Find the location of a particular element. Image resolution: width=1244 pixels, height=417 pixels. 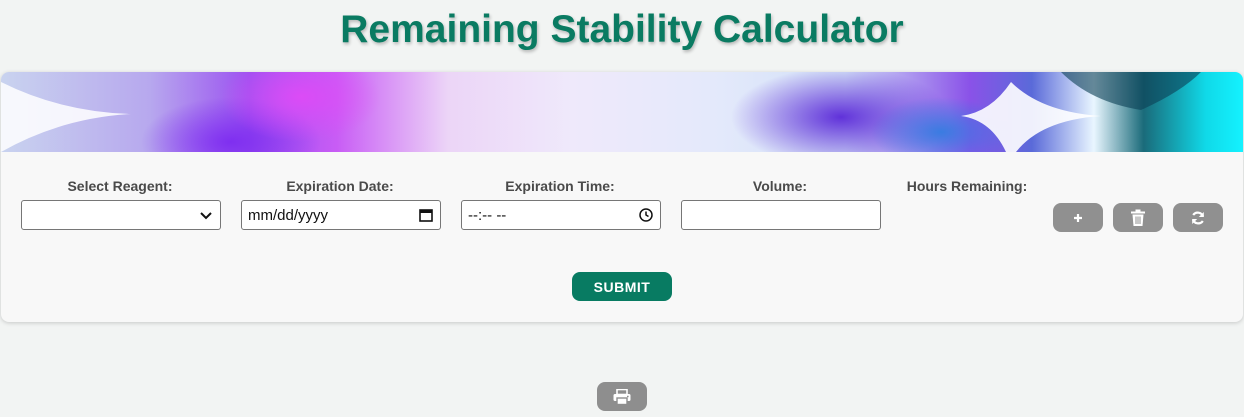

delete-row-button is located at coordinates (1138, 217).